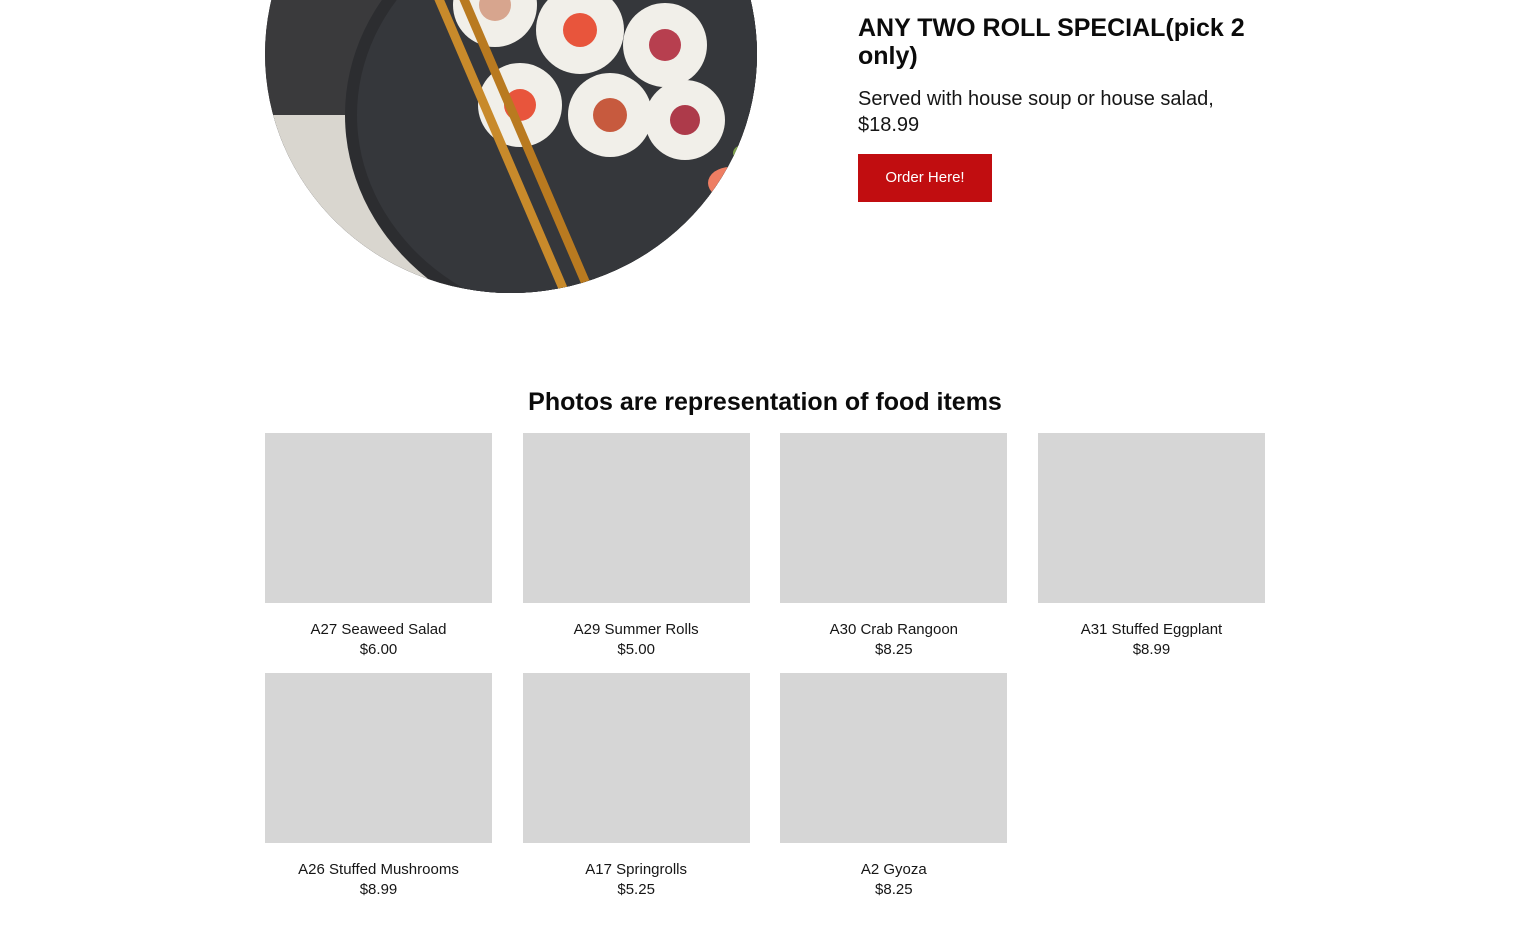 The image size is (1530, 941). Describe the element at coordinates (1151, 629) in the screenshot. I see `menu-item-name: A31 Stuffed Eggplant` at that location.